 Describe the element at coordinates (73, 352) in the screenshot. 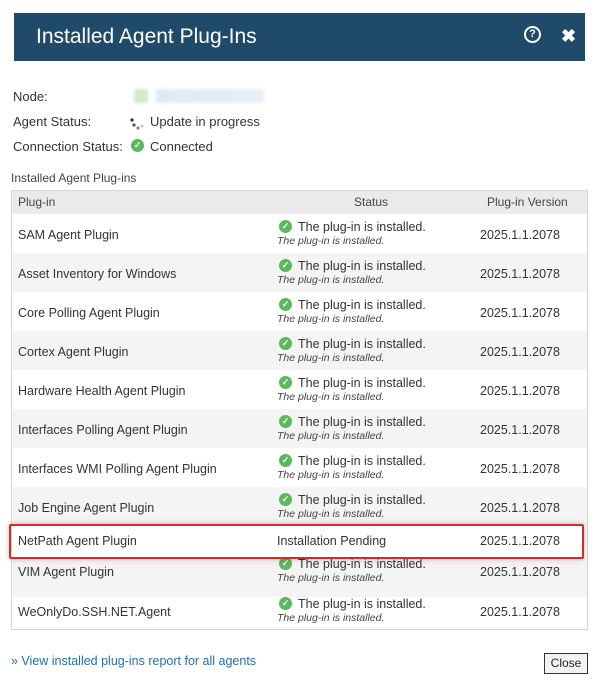

I see `plugin-name: Cortex Agent Plugin` at that location.